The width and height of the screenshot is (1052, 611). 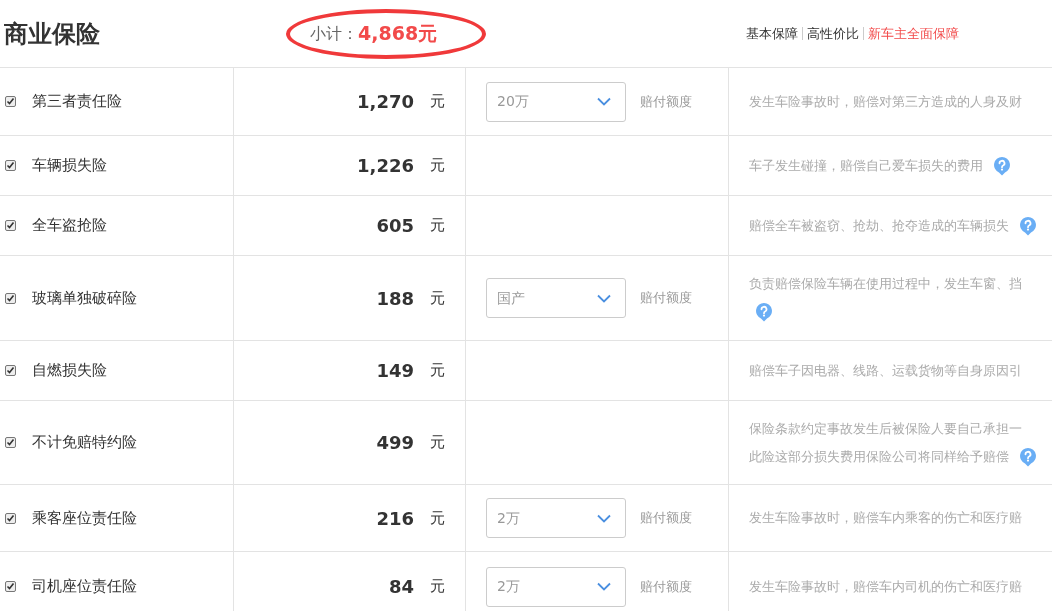 What do you see at coordinates (385, 102) in the screenshot?
I see `price: 1,270` at bounding box center [385, 102].